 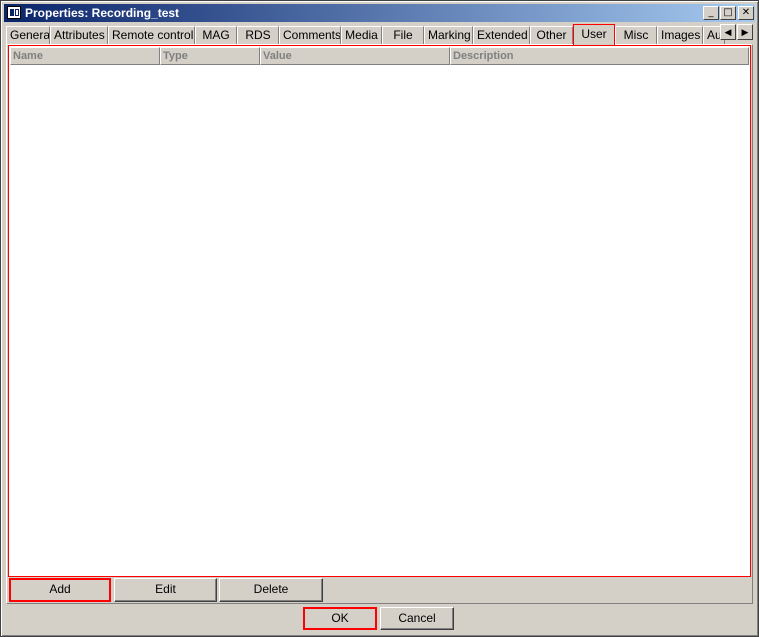 What do you see at coordinates (355, 56) in the screenshot?
I see `column-value: Value` at bounding box center [355, 56].